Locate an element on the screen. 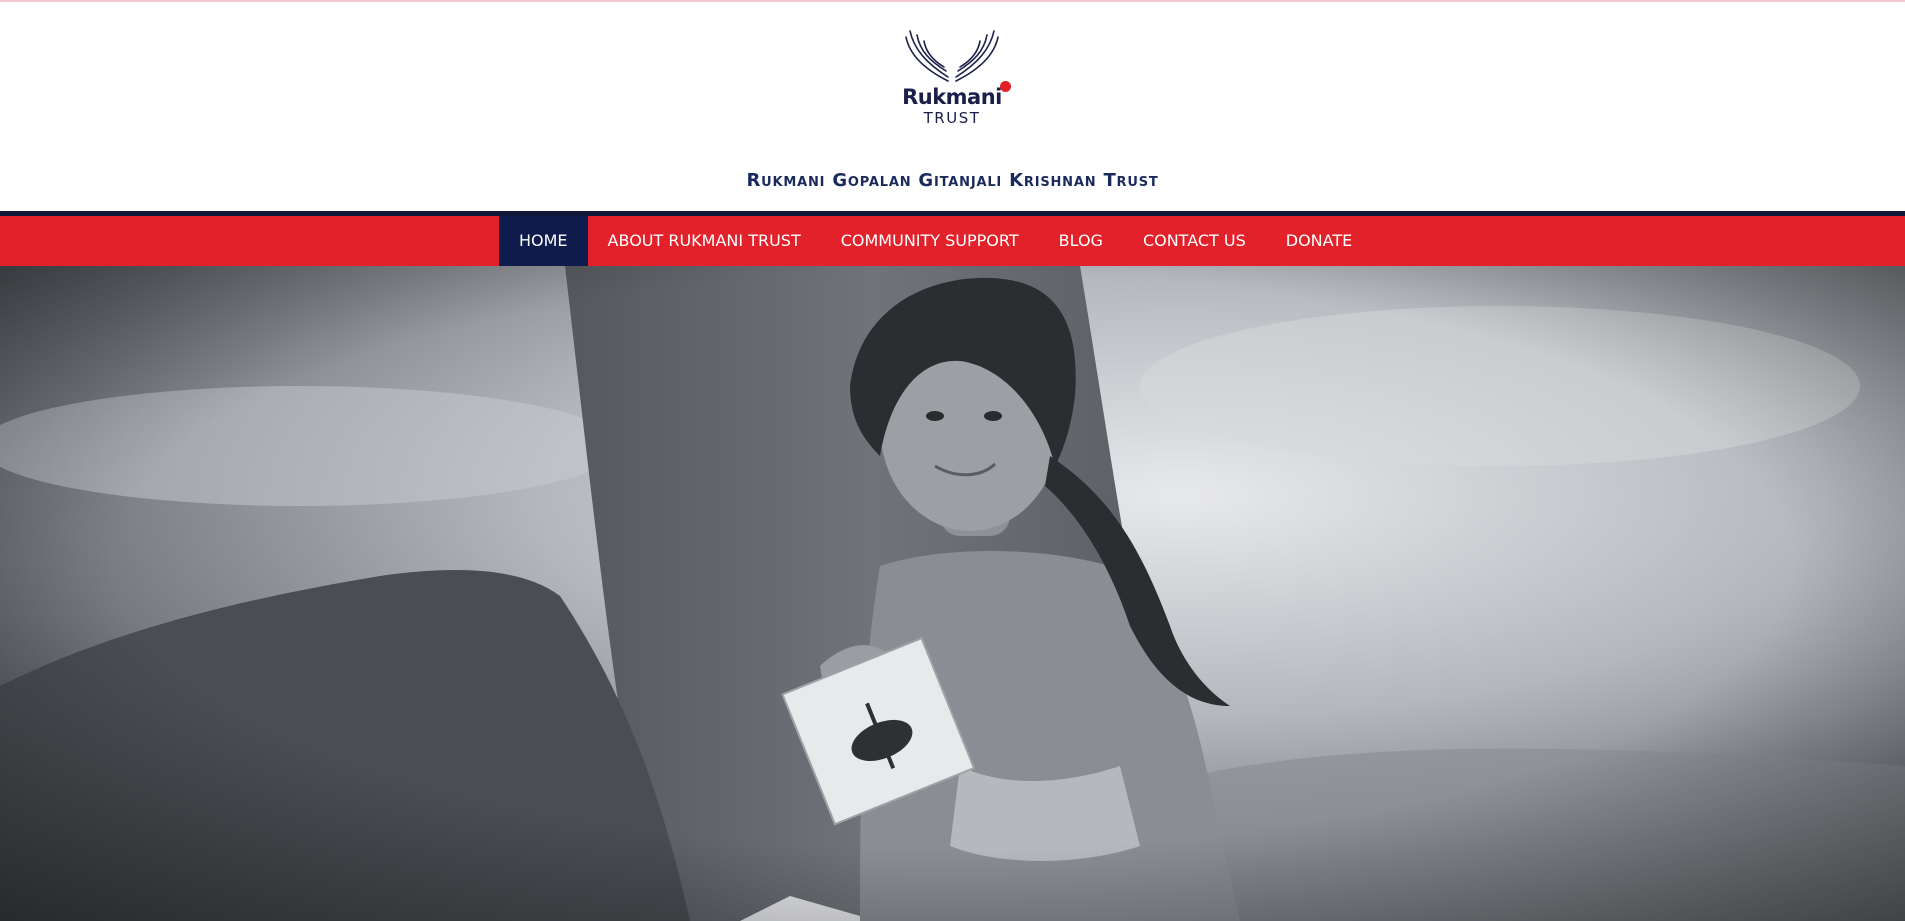 This screenshot has width=1905, height=921. nav-item-community-support: COMMUNITY SUPPORT is located at coordinates (930, 241).